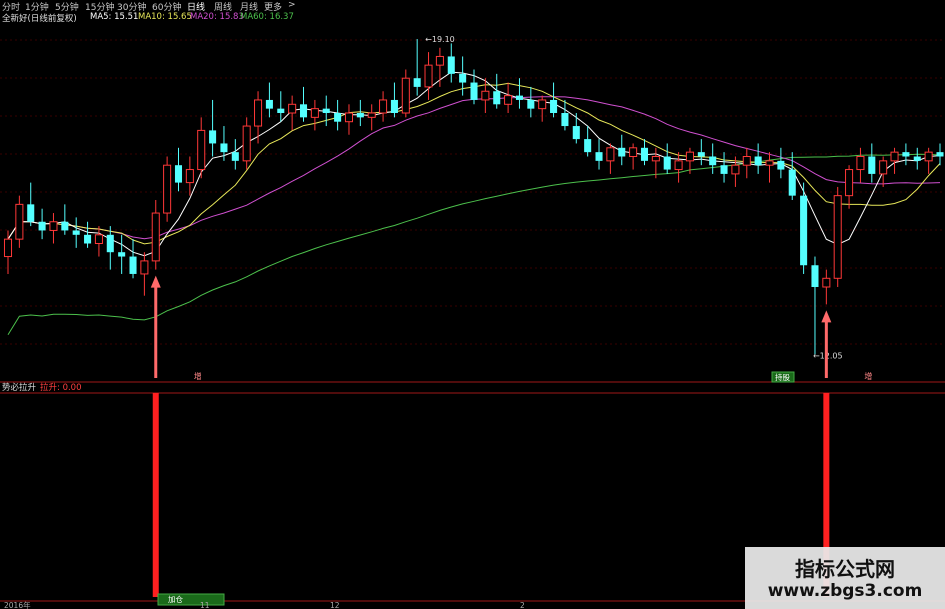 The width and height of the screenshot is (945, 609). Describe the element at coordinates (19, 387) in the screenshot. I see `indicator-title: 势必拉升` at that location.